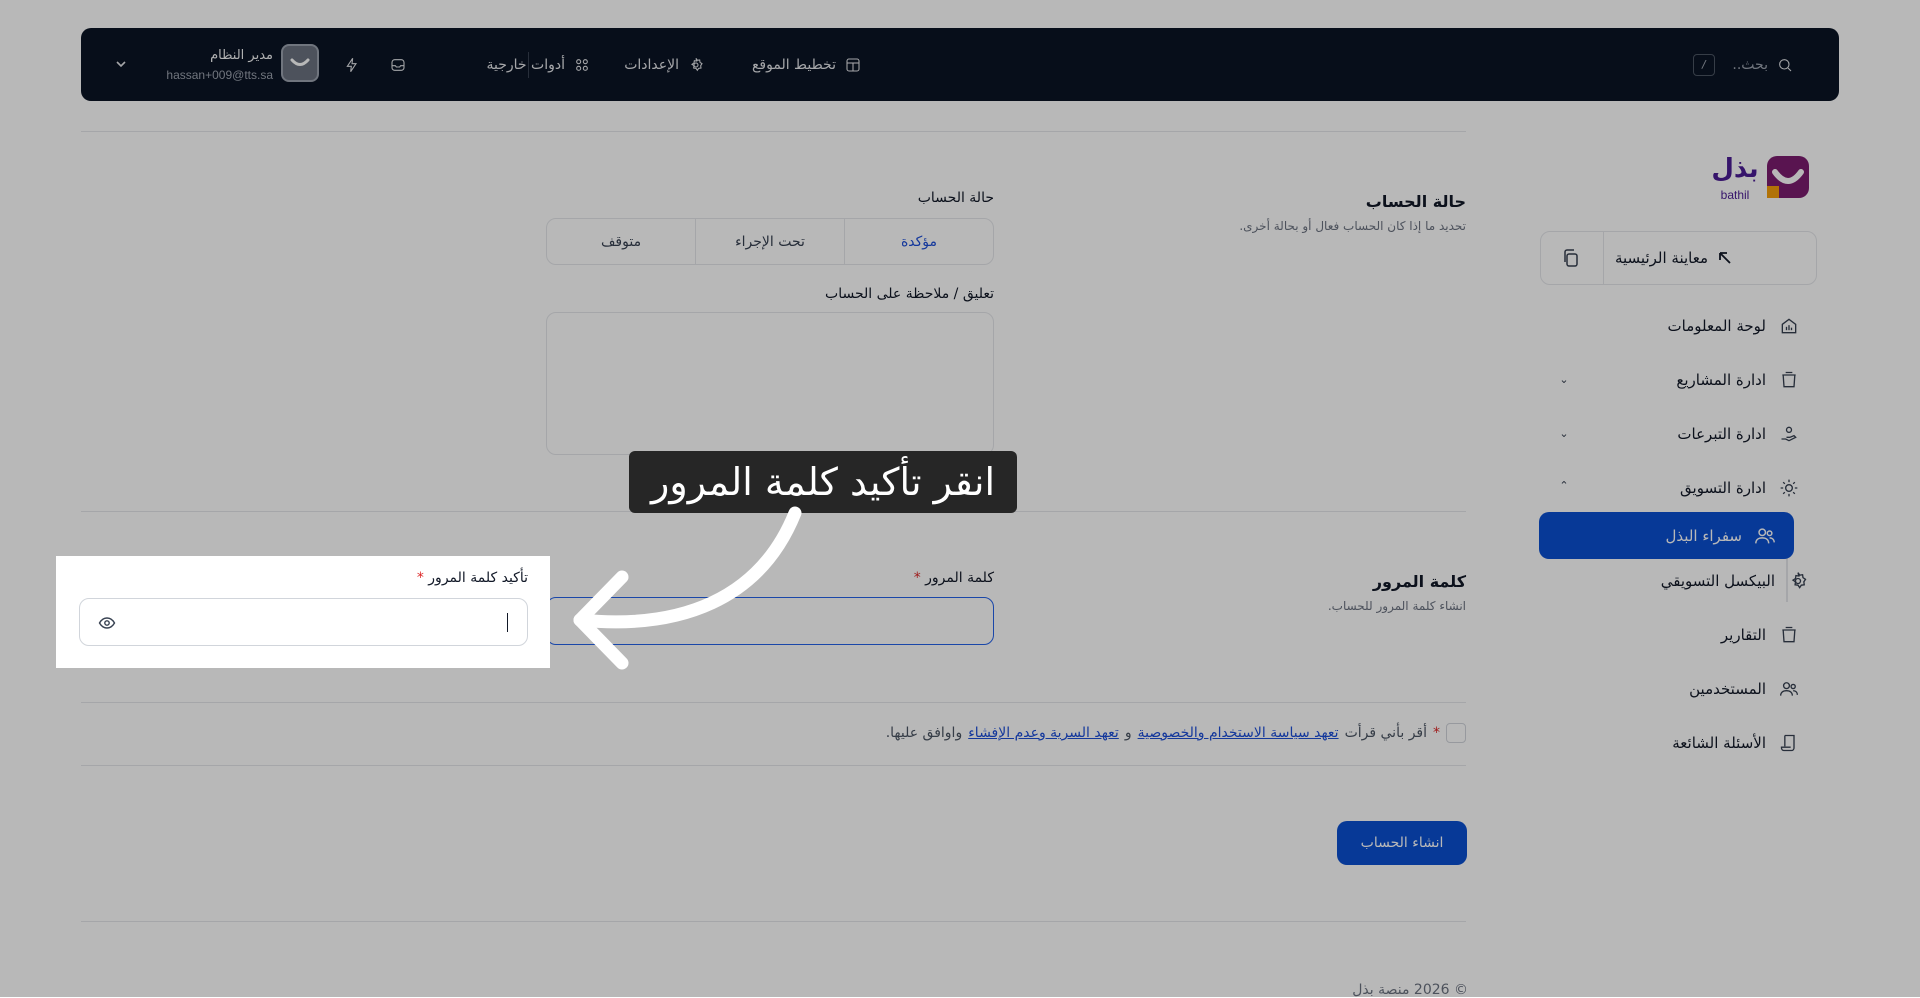  I want to click on curved-arrow-icon, so click(687, 588).